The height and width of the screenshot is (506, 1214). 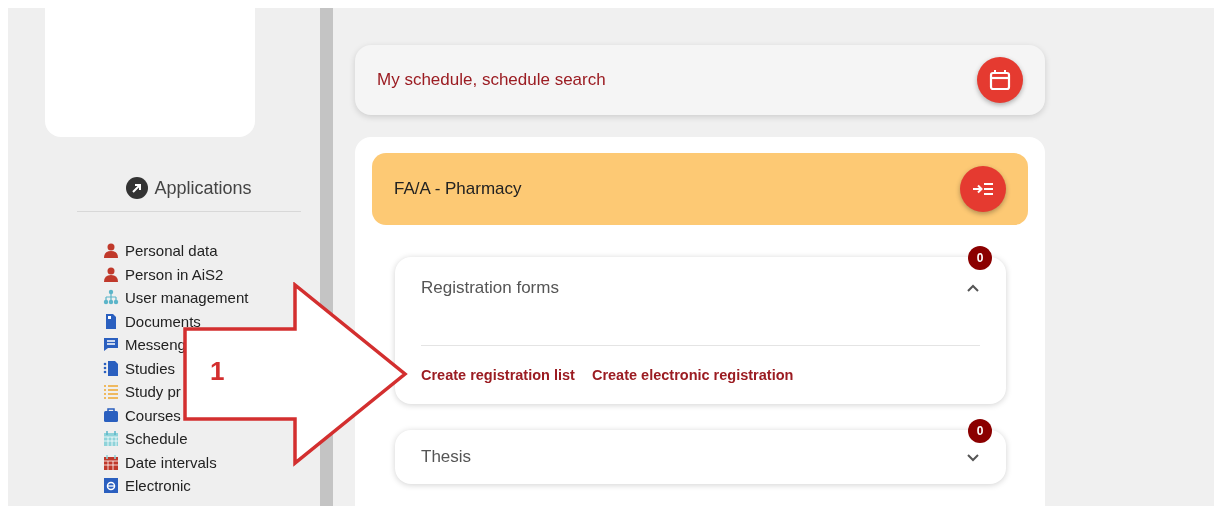 What do you see at coordinates (203, 188) in the screenshot?
I see `sidebar-heading: Applications` at bounding box center [203, 188].